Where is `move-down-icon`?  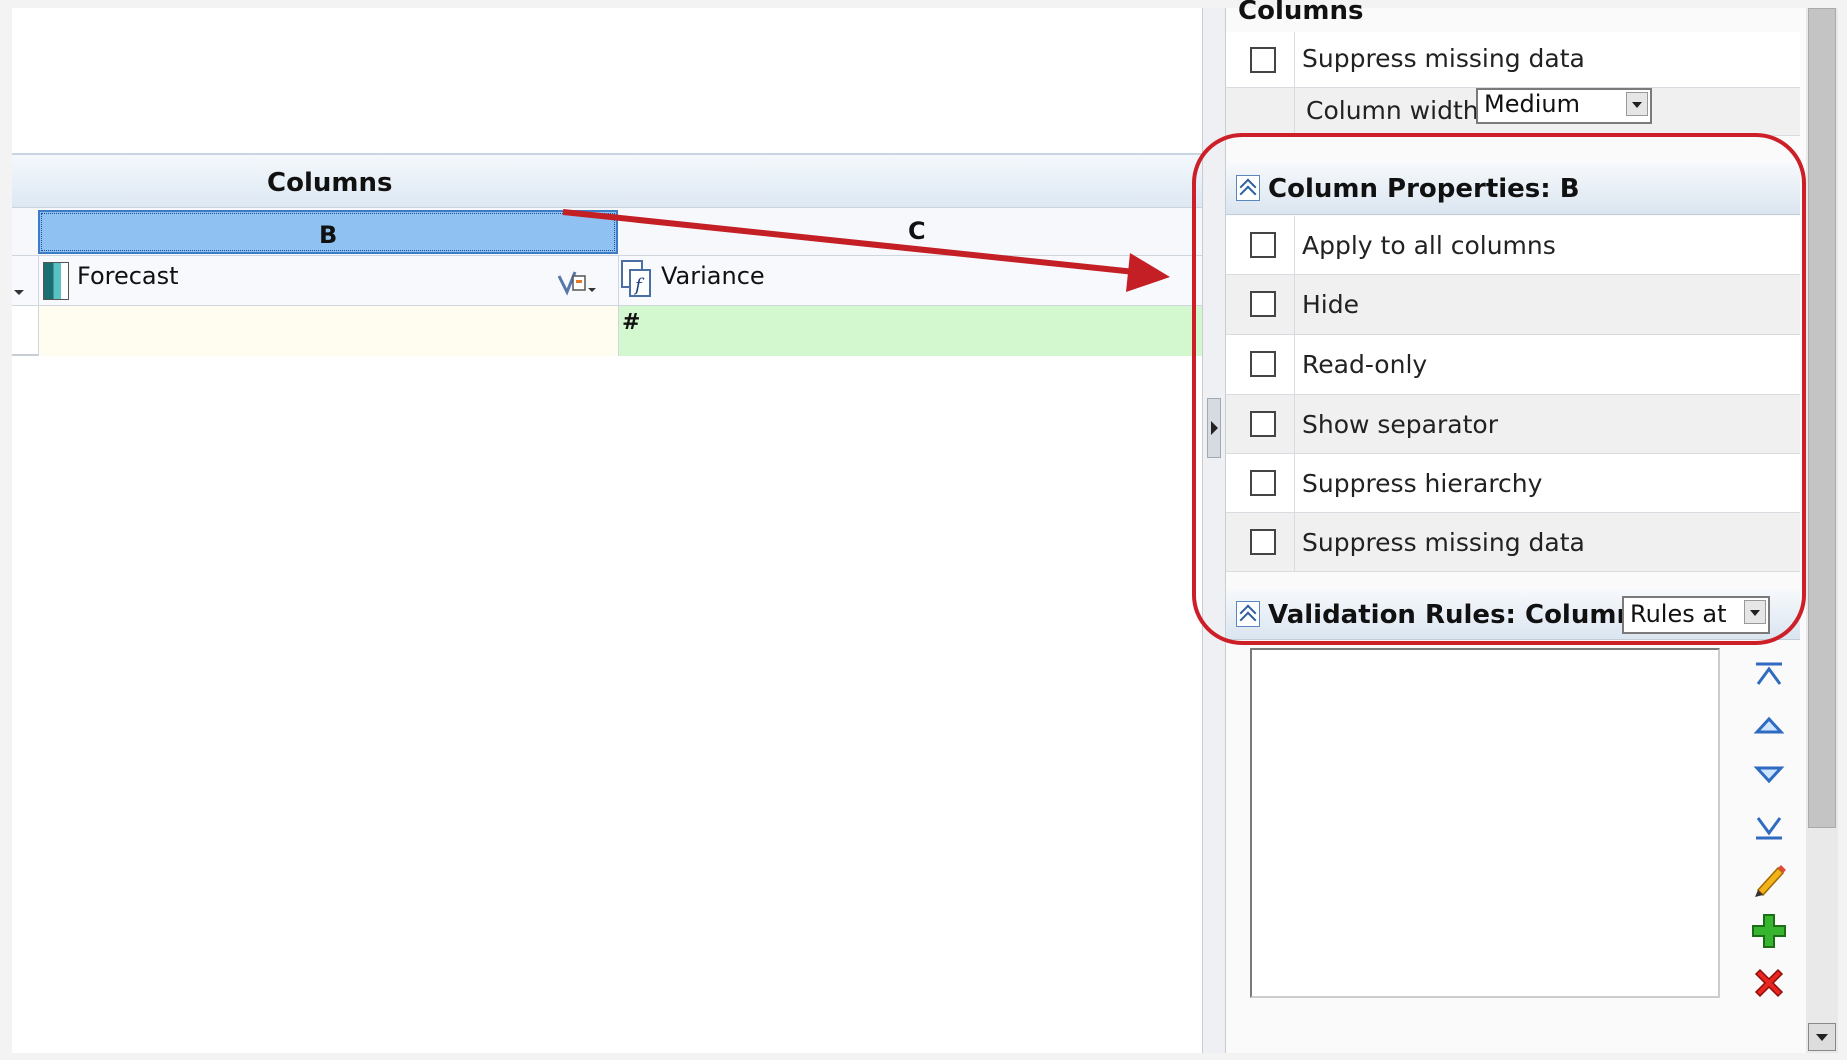
move-down-icon is located at coordinates (1769, 775).